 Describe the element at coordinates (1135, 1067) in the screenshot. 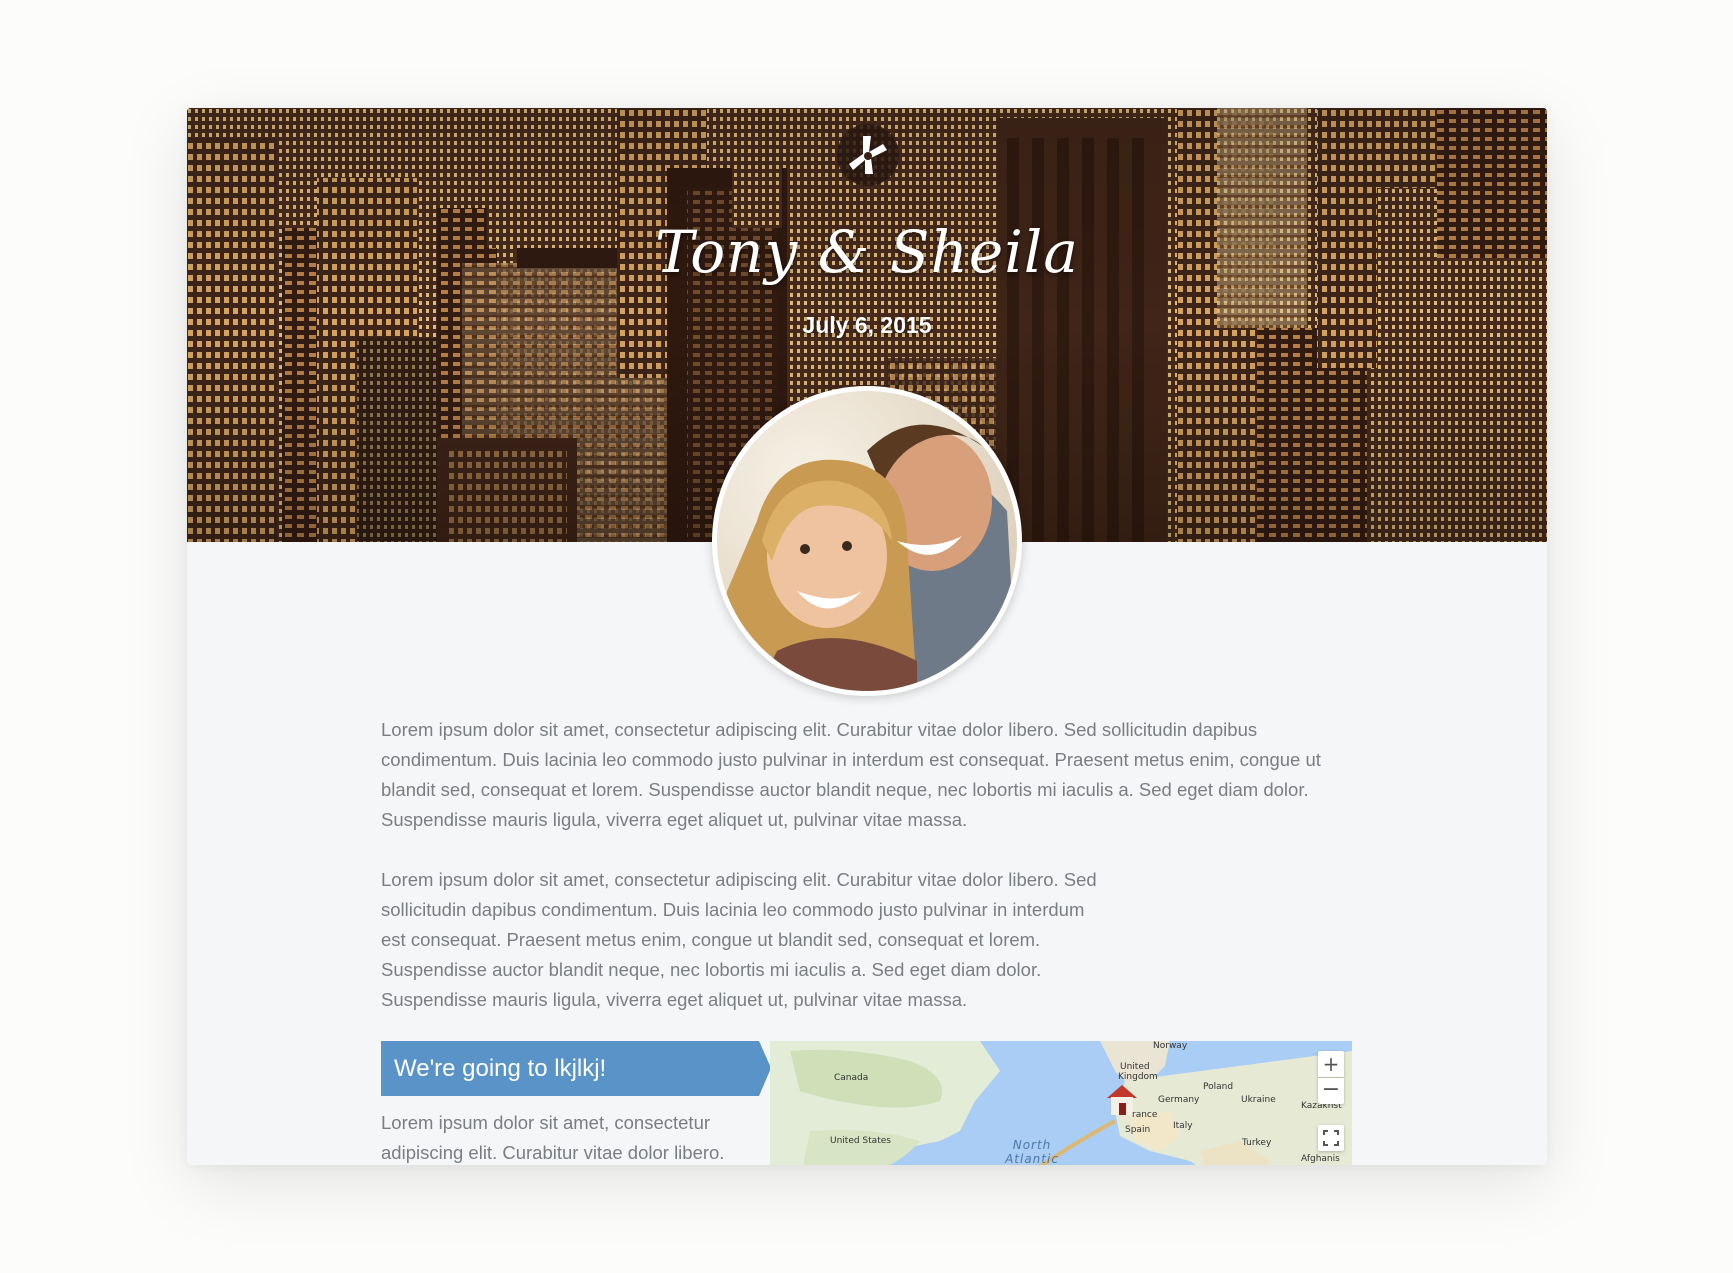

I see `map-label-united-kingdom: United` at that location.